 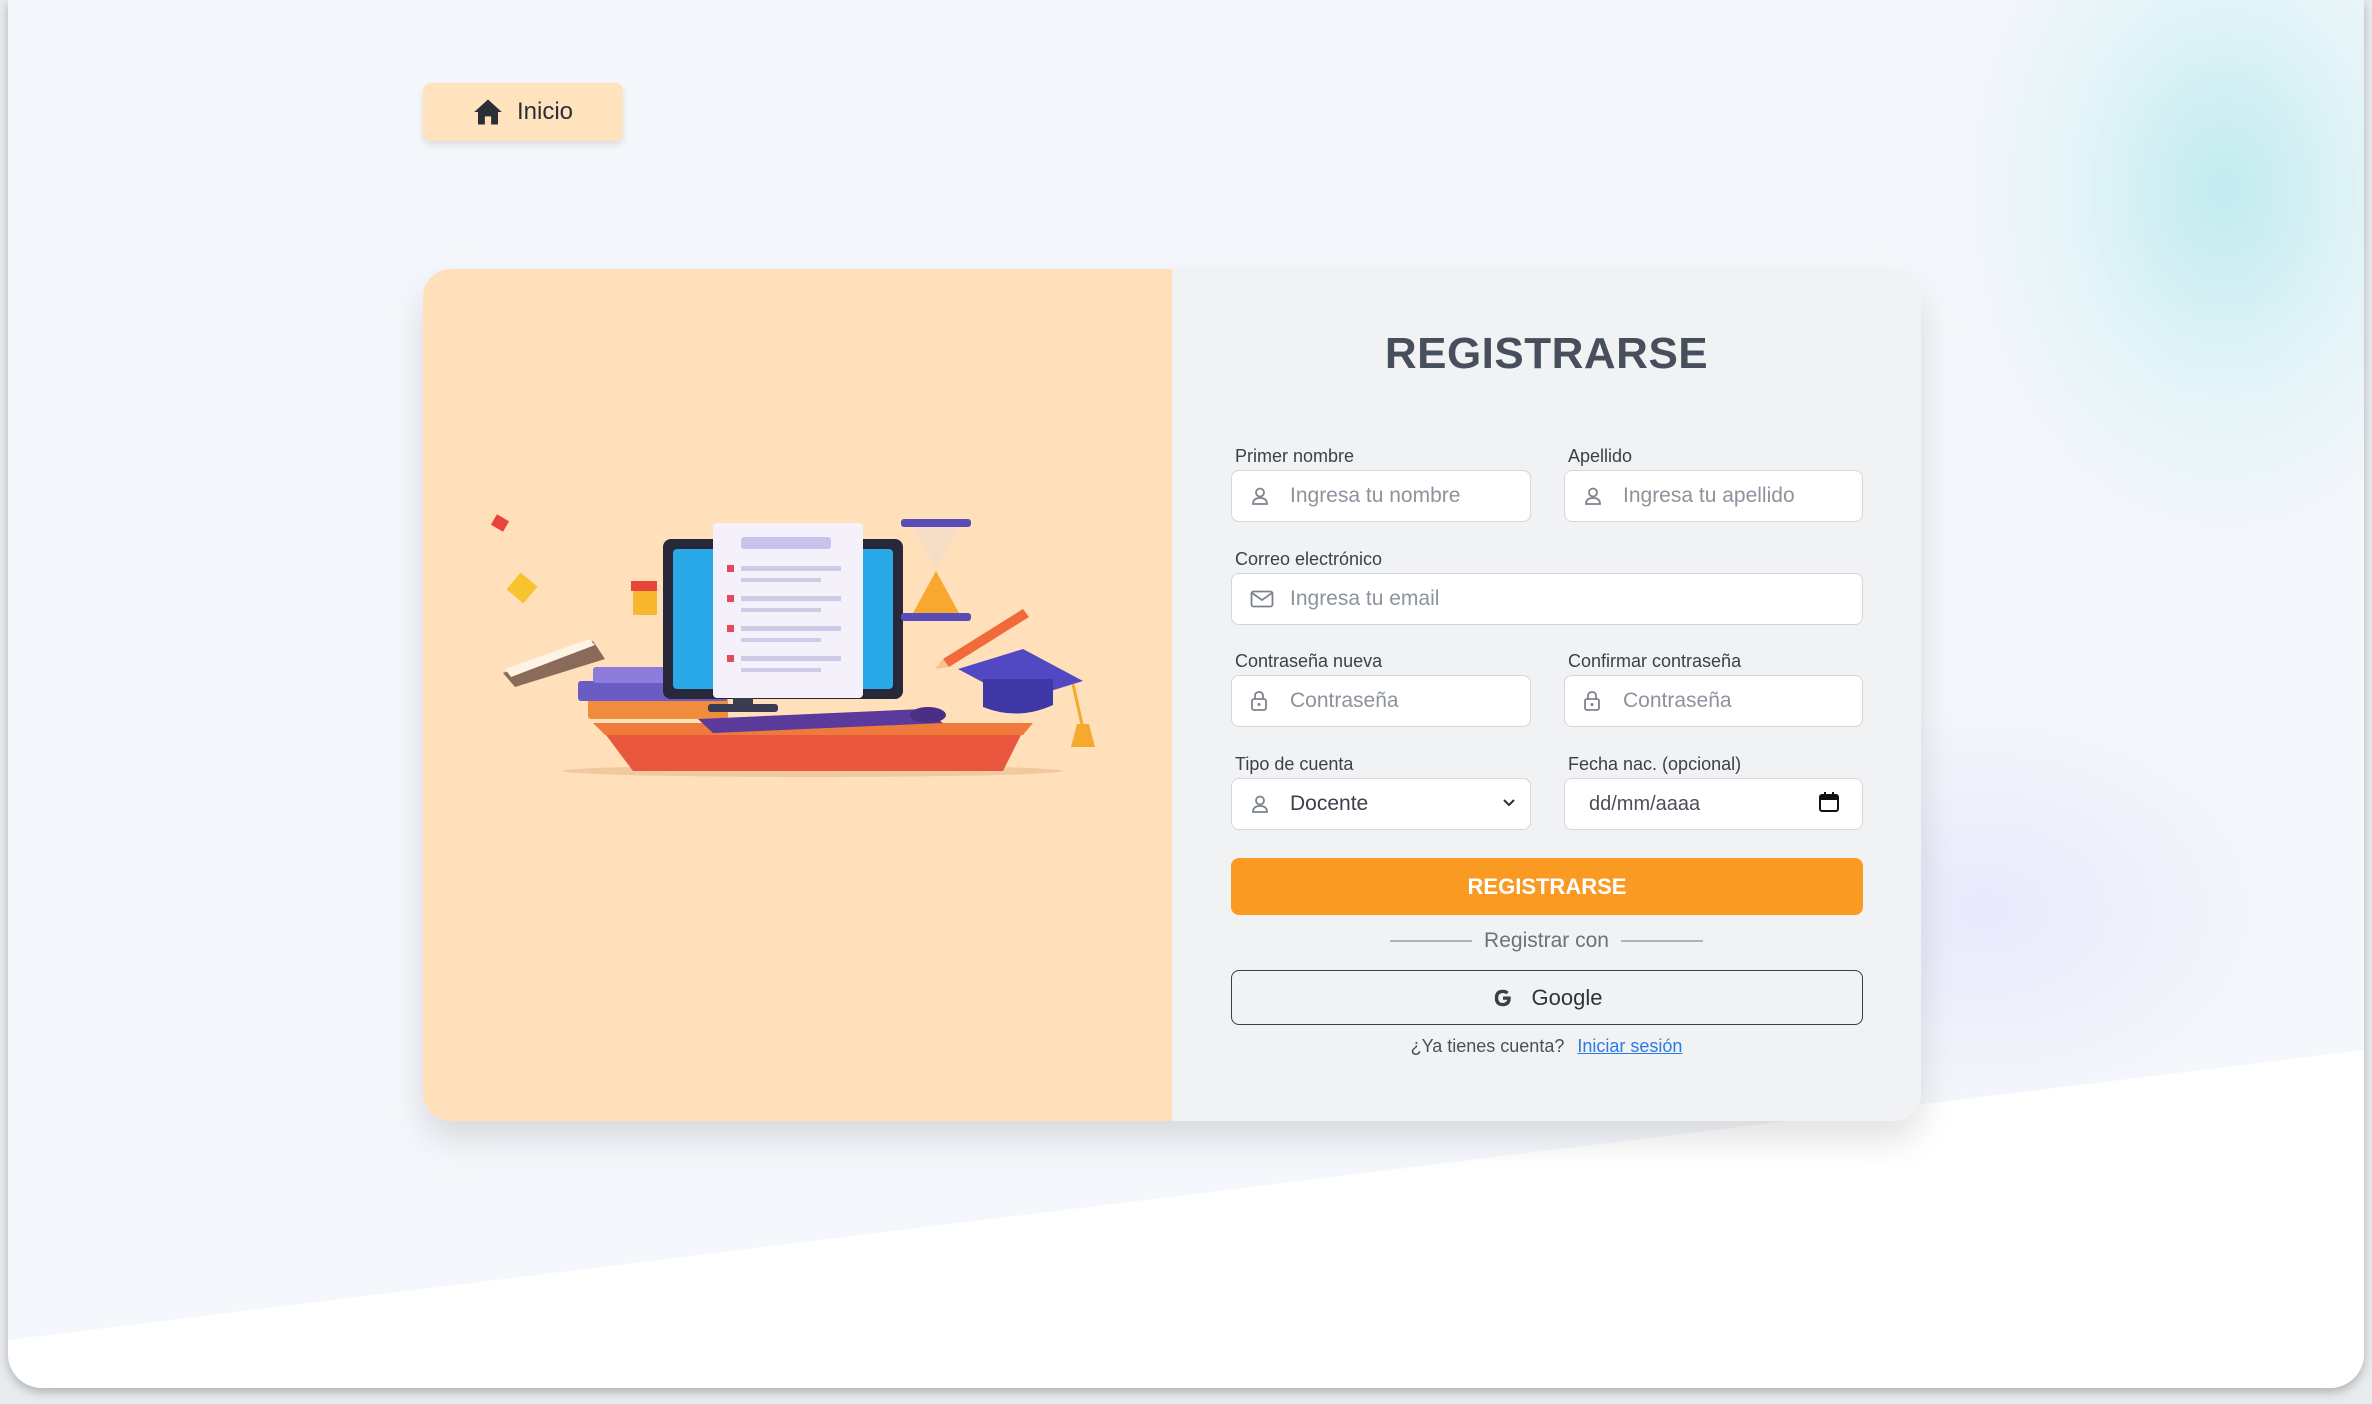 I want to click on first-name-field: Ingresa tu nombre, so click(x=1381, y=496).